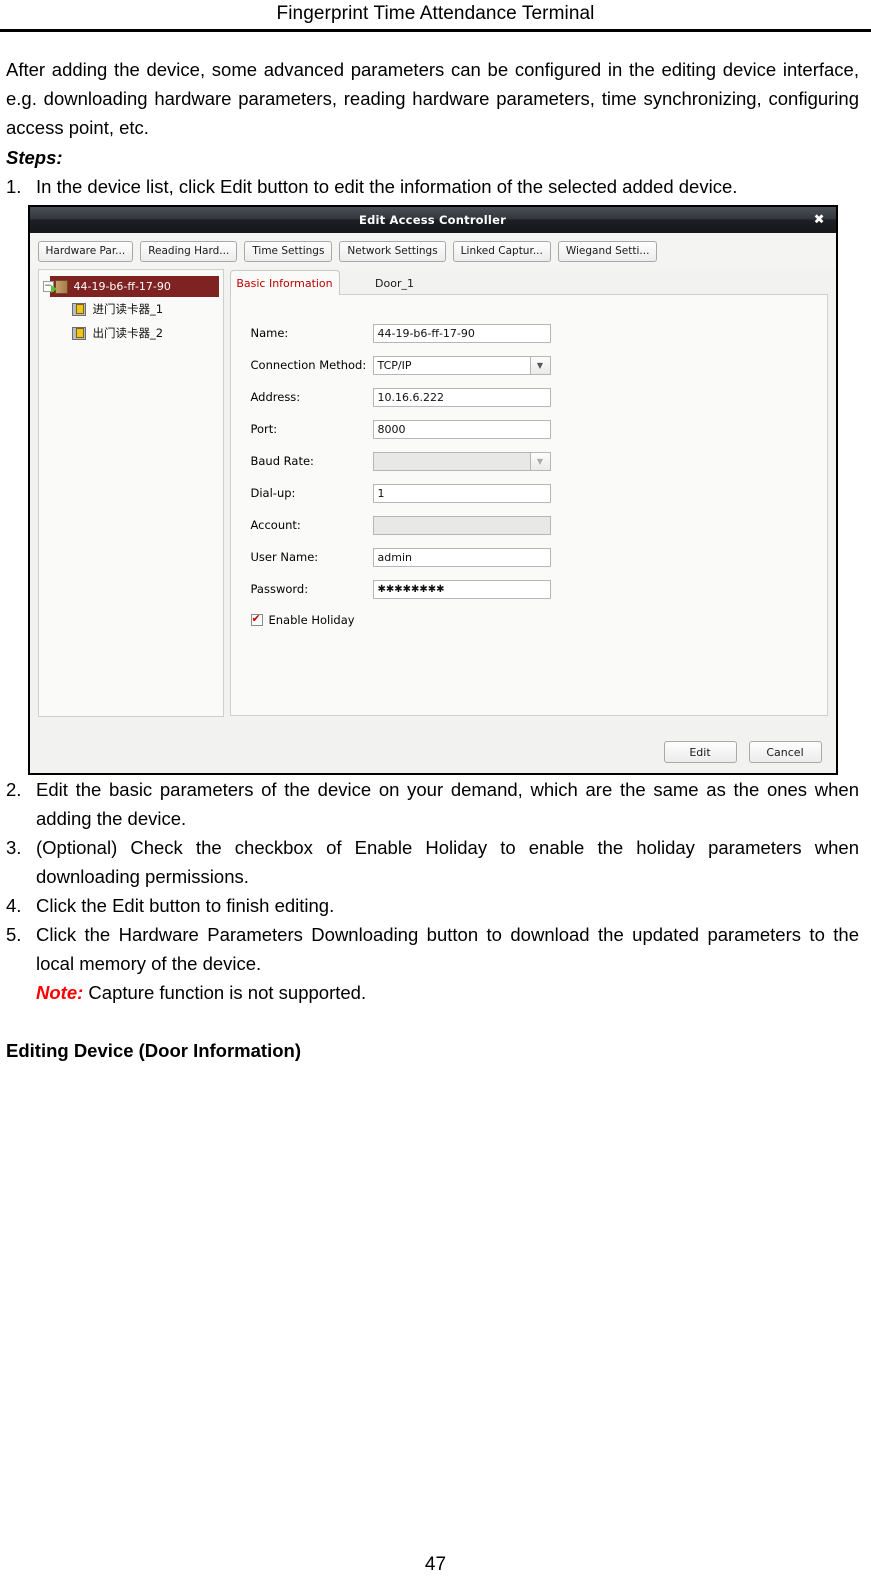  I want to click on user-name-field: admin, so click(461, 557).